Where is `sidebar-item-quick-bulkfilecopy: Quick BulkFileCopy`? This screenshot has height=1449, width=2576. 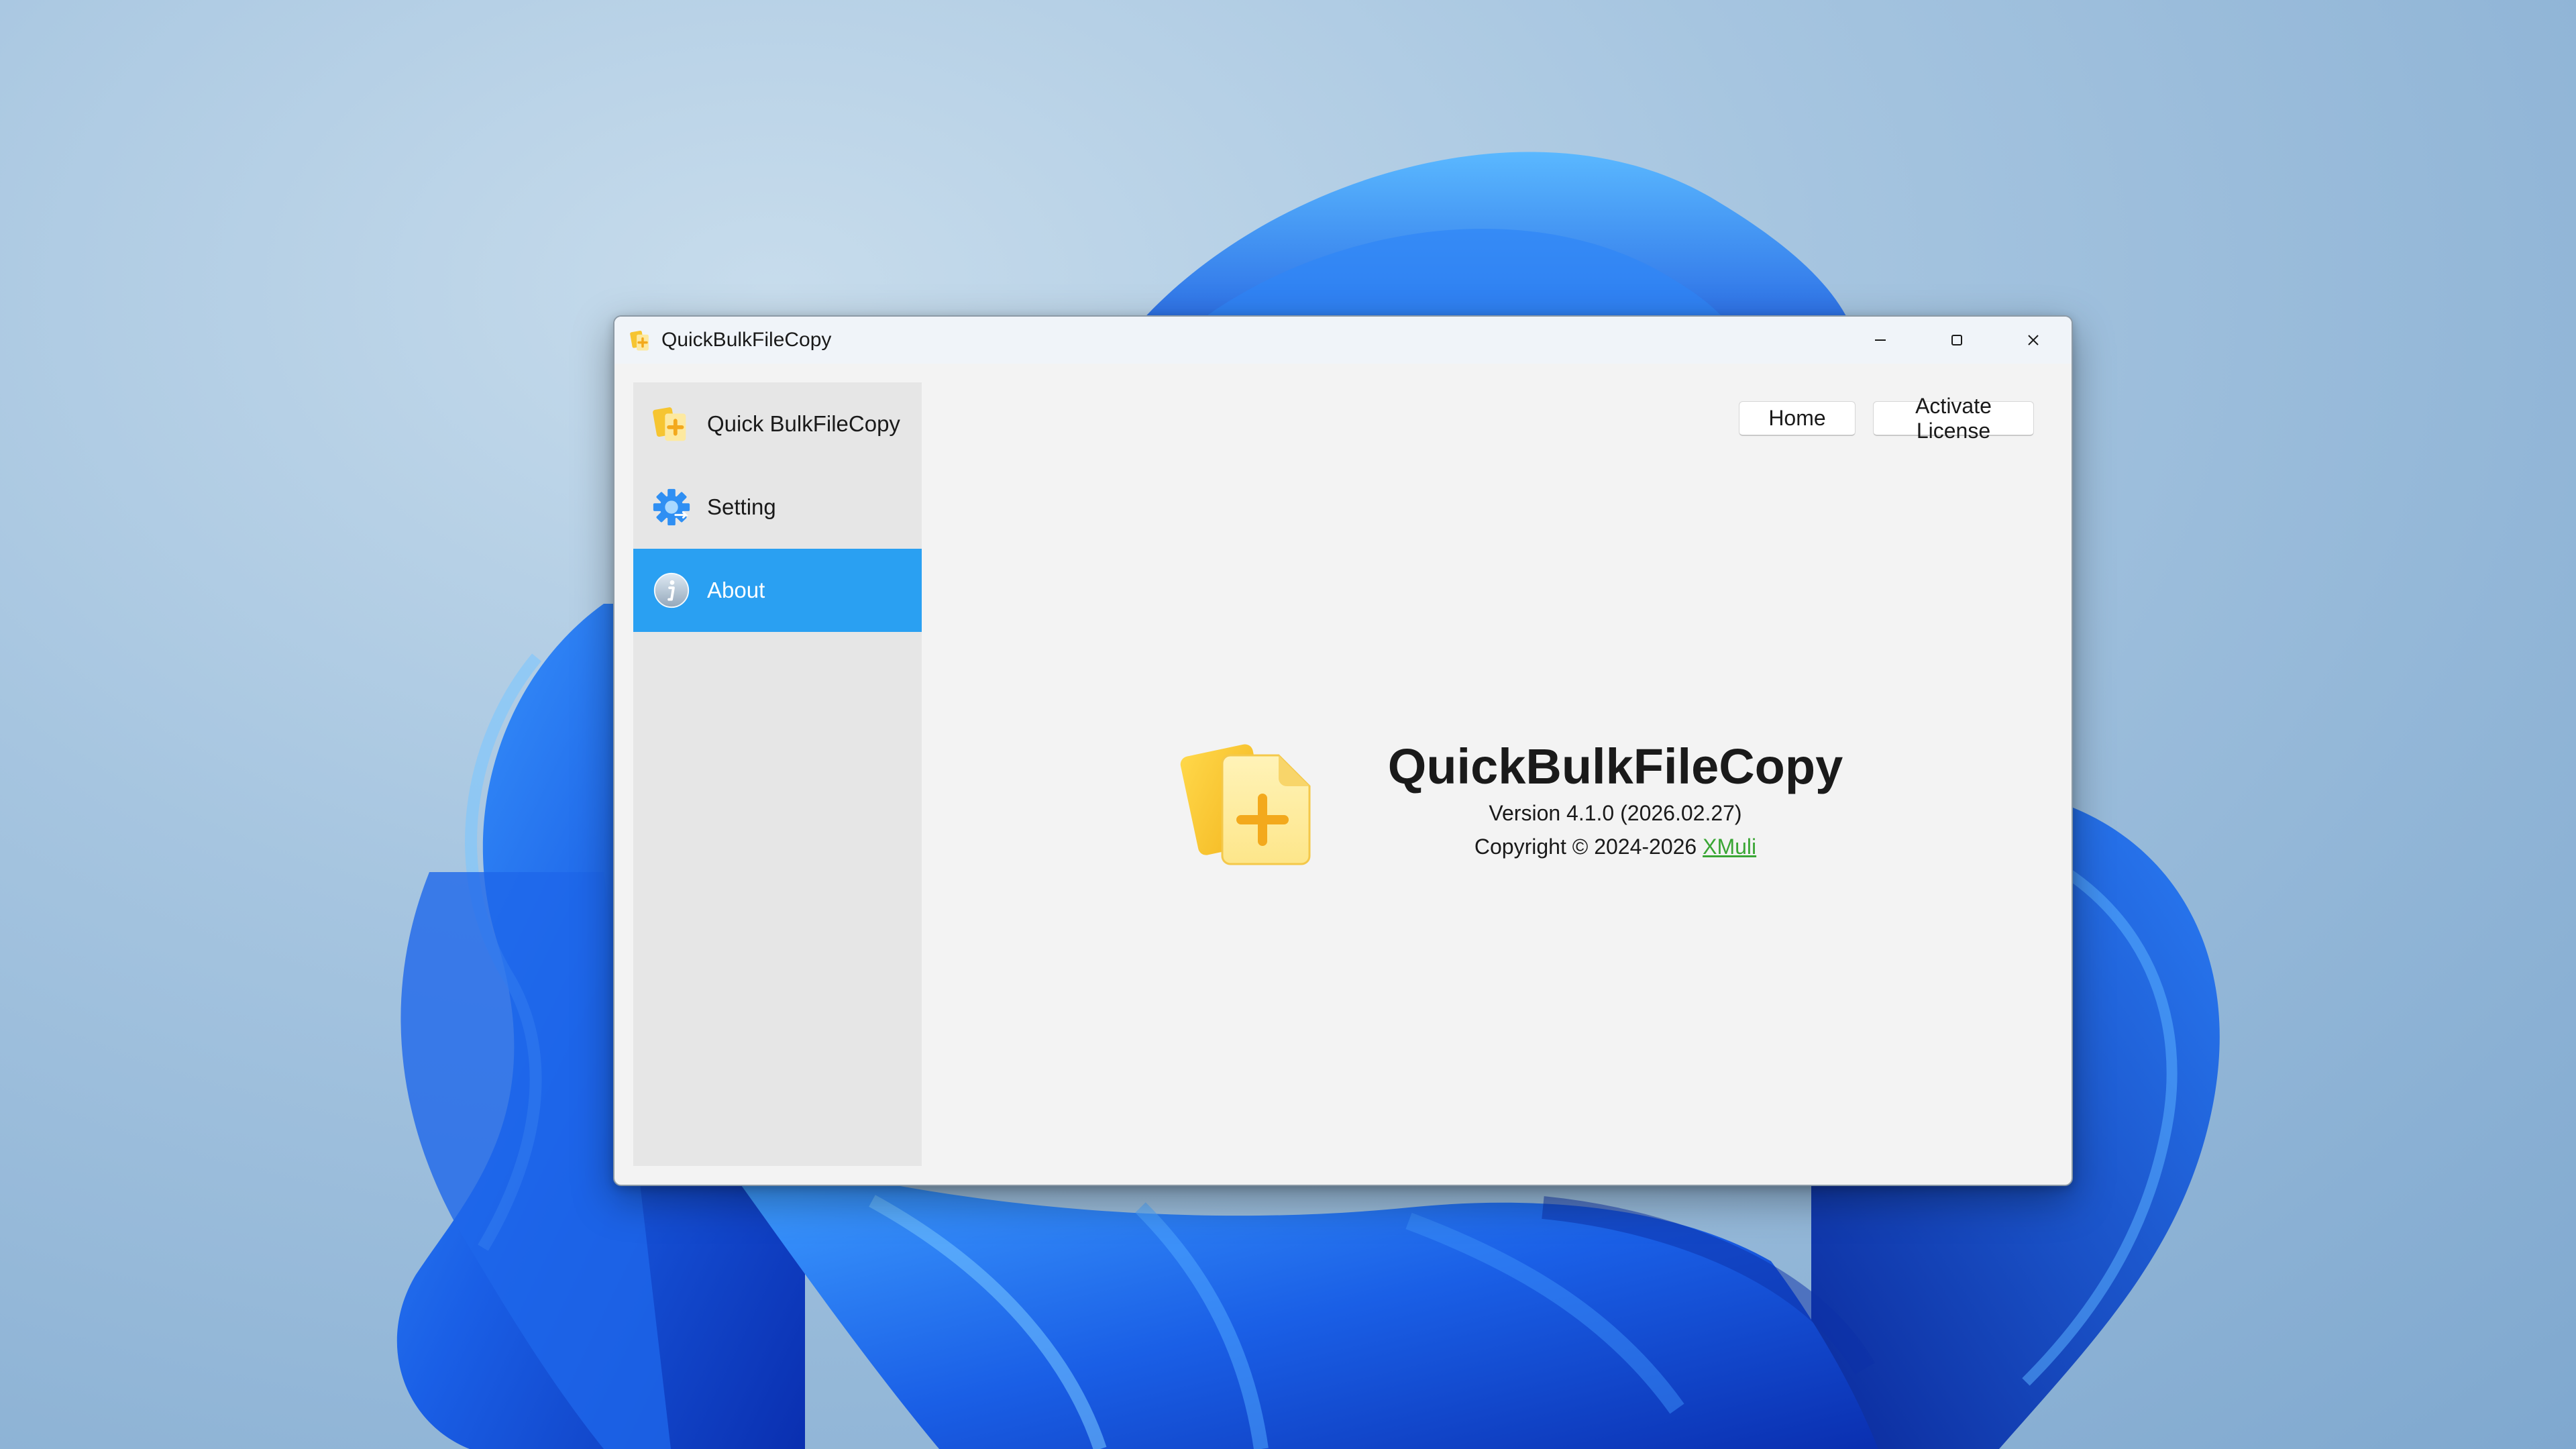
sidebar-item-quick-bulkfilecopy: Quick BulkFileCopy is located at coordinates (777, 424).